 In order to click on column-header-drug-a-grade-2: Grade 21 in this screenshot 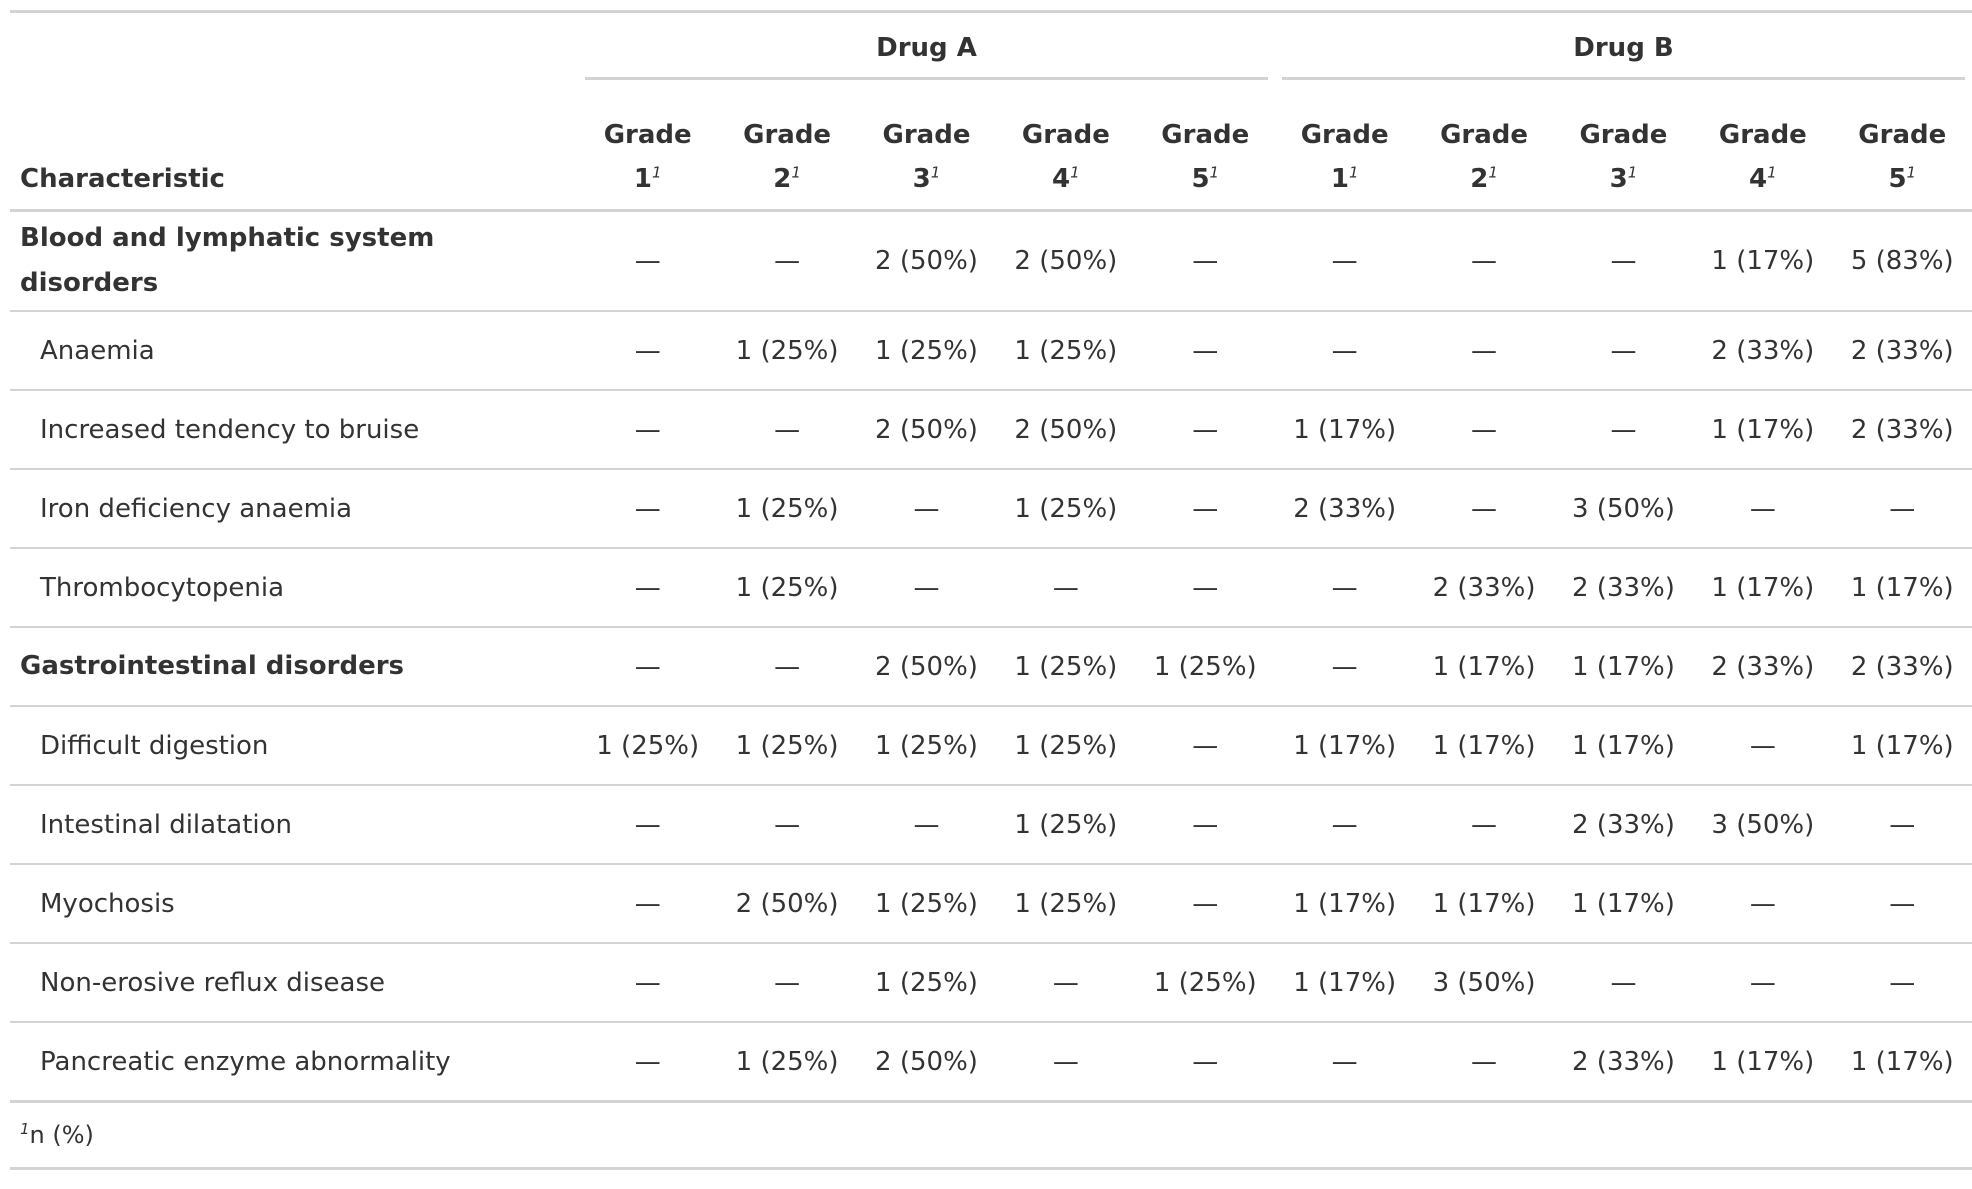, I will do `click(787, 150)`.